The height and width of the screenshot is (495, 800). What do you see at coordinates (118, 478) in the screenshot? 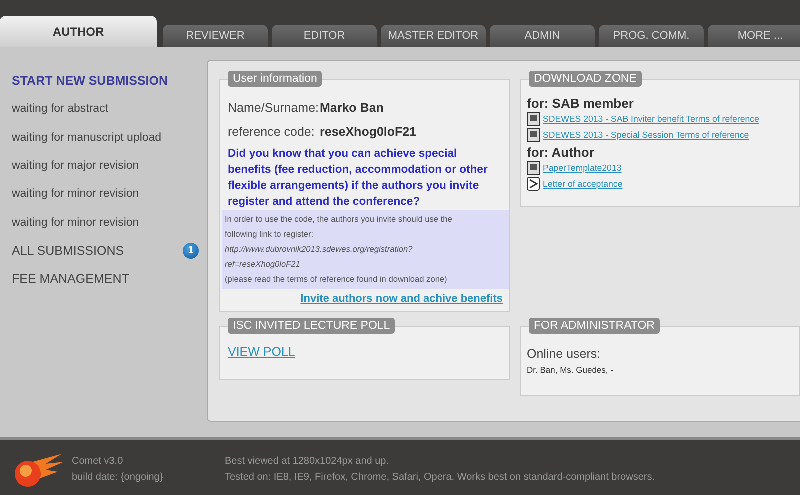
I see `build-date: build date: {ongoing}` at bounding box center [118, 478].